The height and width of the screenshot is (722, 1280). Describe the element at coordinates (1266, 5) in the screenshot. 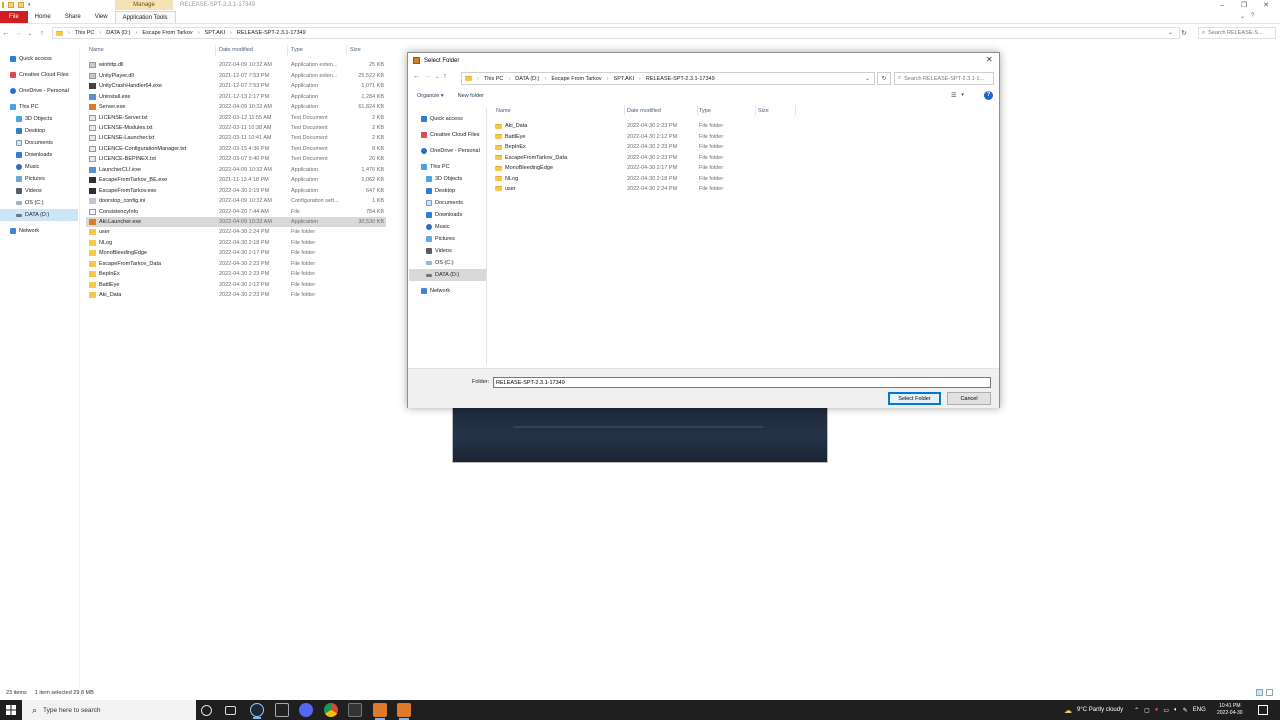

I see `close-button: ✕` at that location.